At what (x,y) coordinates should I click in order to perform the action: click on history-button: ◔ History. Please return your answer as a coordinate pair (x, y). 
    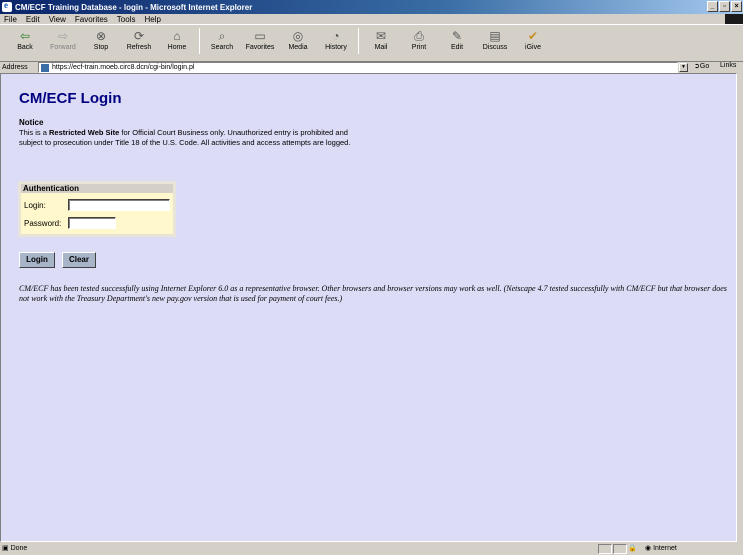
    Looking at the image, I should click on (336, 39).